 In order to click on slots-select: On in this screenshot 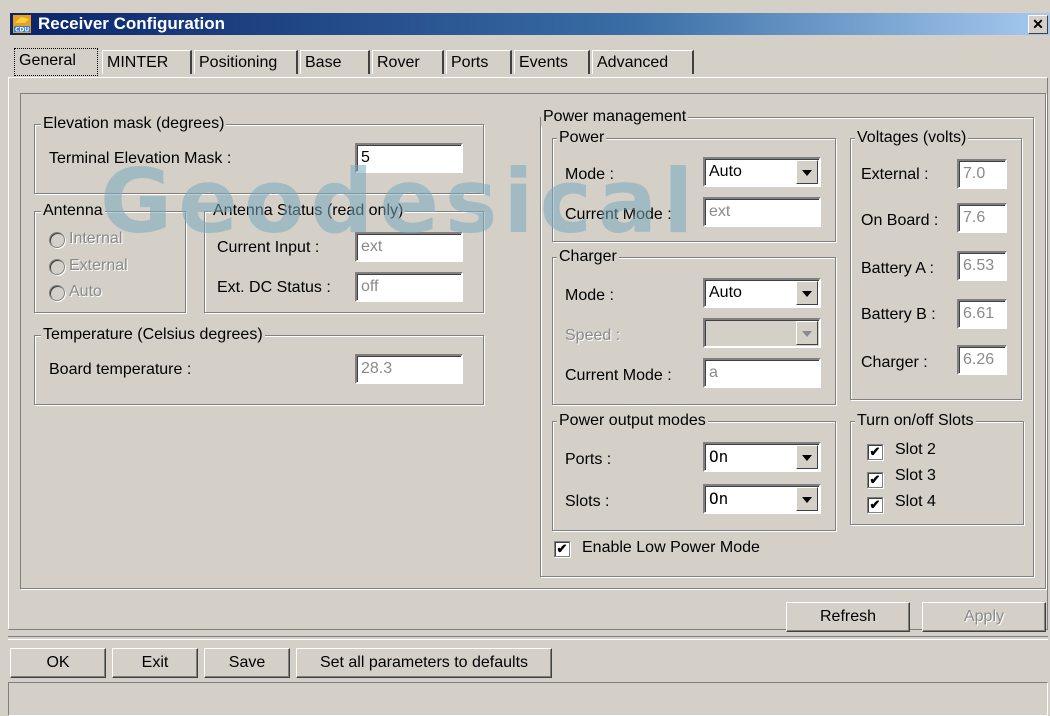, I will do `click(762, 499)`.